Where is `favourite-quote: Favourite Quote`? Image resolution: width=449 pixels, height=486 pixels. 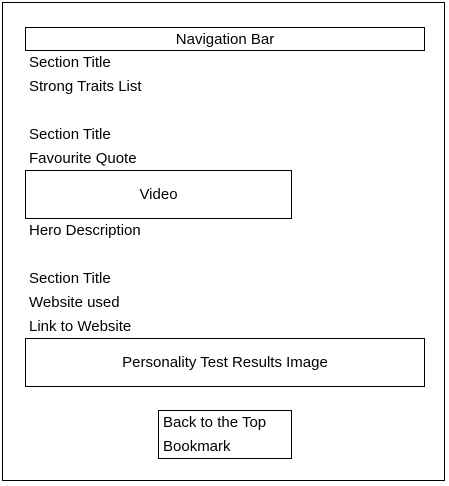
favourite-quote: Favourite Quote is located at coordinates (83, 158).